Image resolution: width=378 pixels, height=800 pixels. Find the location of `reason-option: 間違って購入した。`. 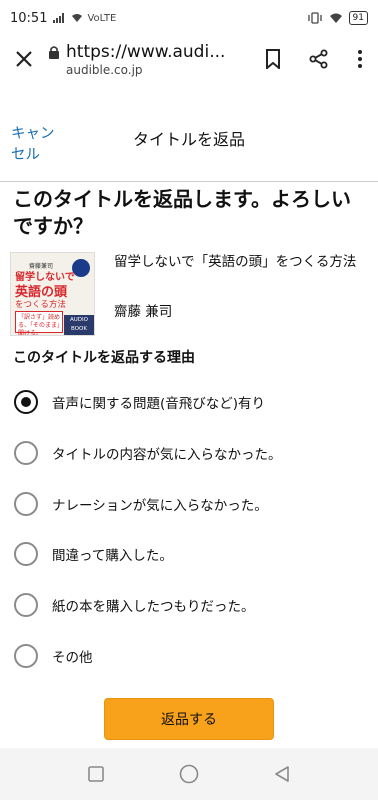

reason-option: 間違って購入した。 is located at coordinates (189, 554).